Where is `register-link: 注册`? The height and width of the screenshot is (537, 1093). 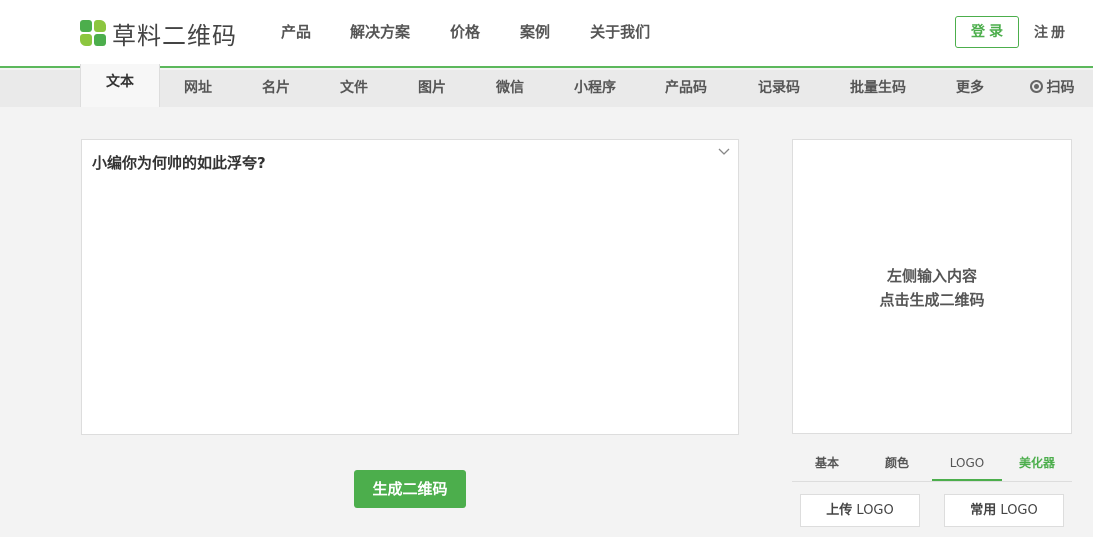 register-link: 注册 is located at coordinates (1051, 32).